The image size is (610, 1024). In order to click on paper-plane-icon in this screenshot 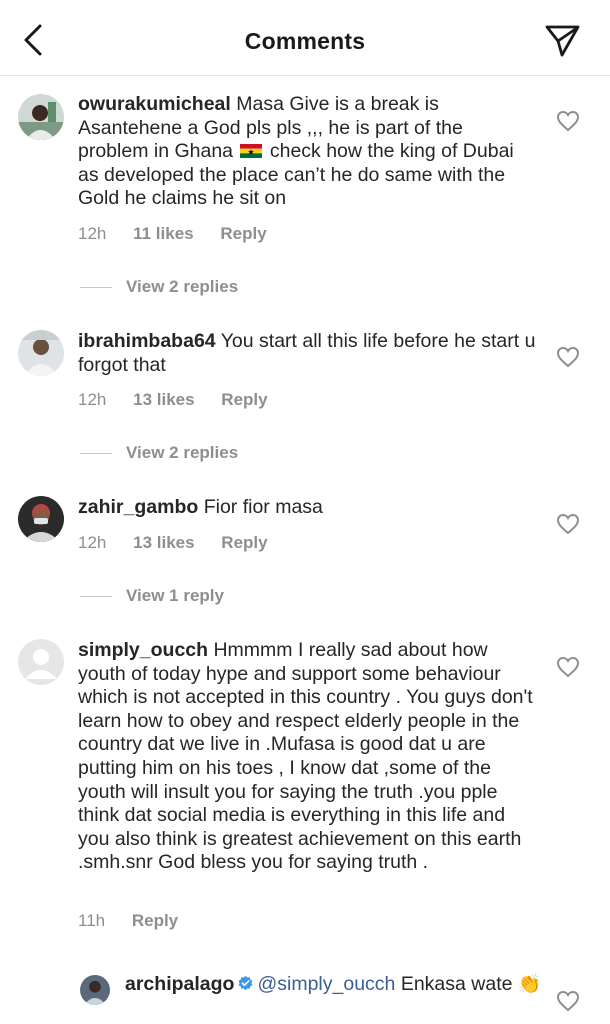, I will do `click(562, 41)`.